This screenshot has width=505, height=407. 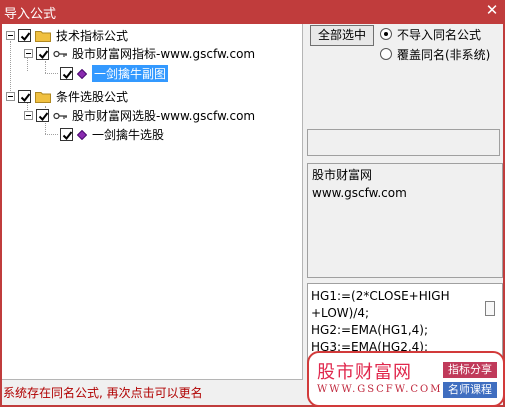 What do you see at coordinates (252, 11) in the screenshot?
I see `title-bar: 导入公式 ✕` at bounding box center [252, 11].